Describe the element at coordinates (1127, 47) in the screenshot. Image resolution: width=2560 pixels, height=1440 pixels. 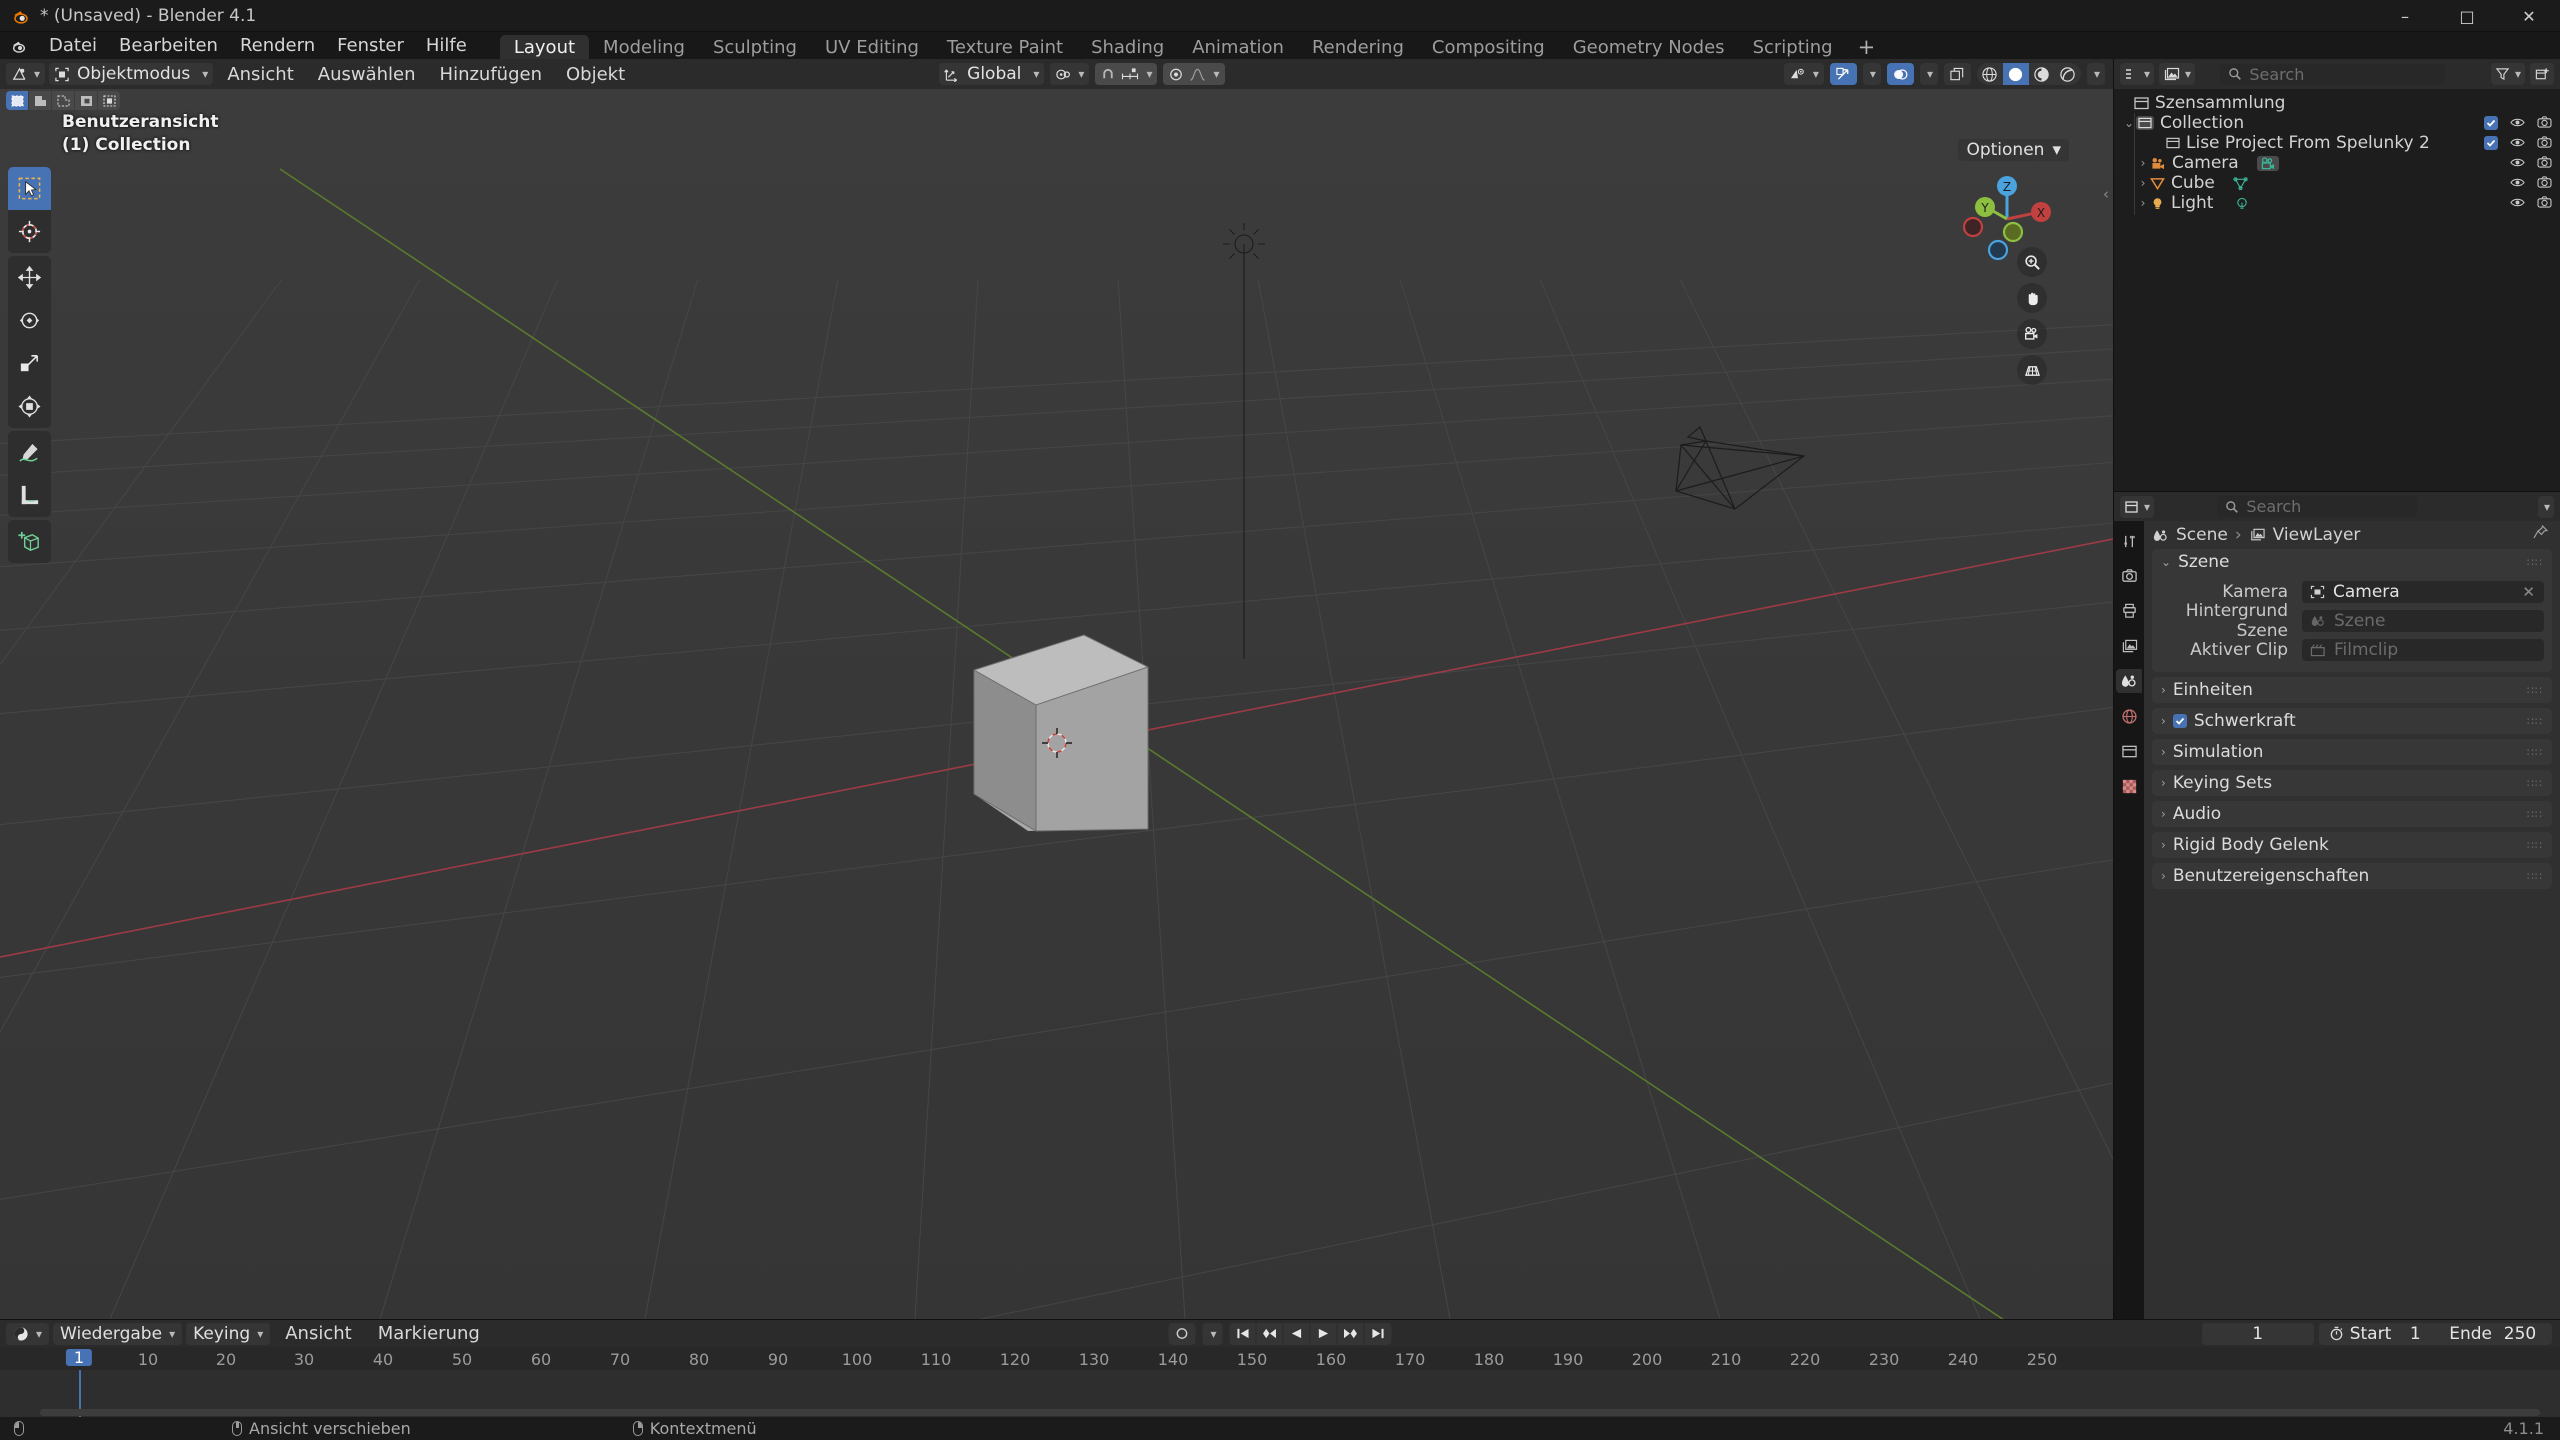
I see `tab-shading: Shading` at that location.